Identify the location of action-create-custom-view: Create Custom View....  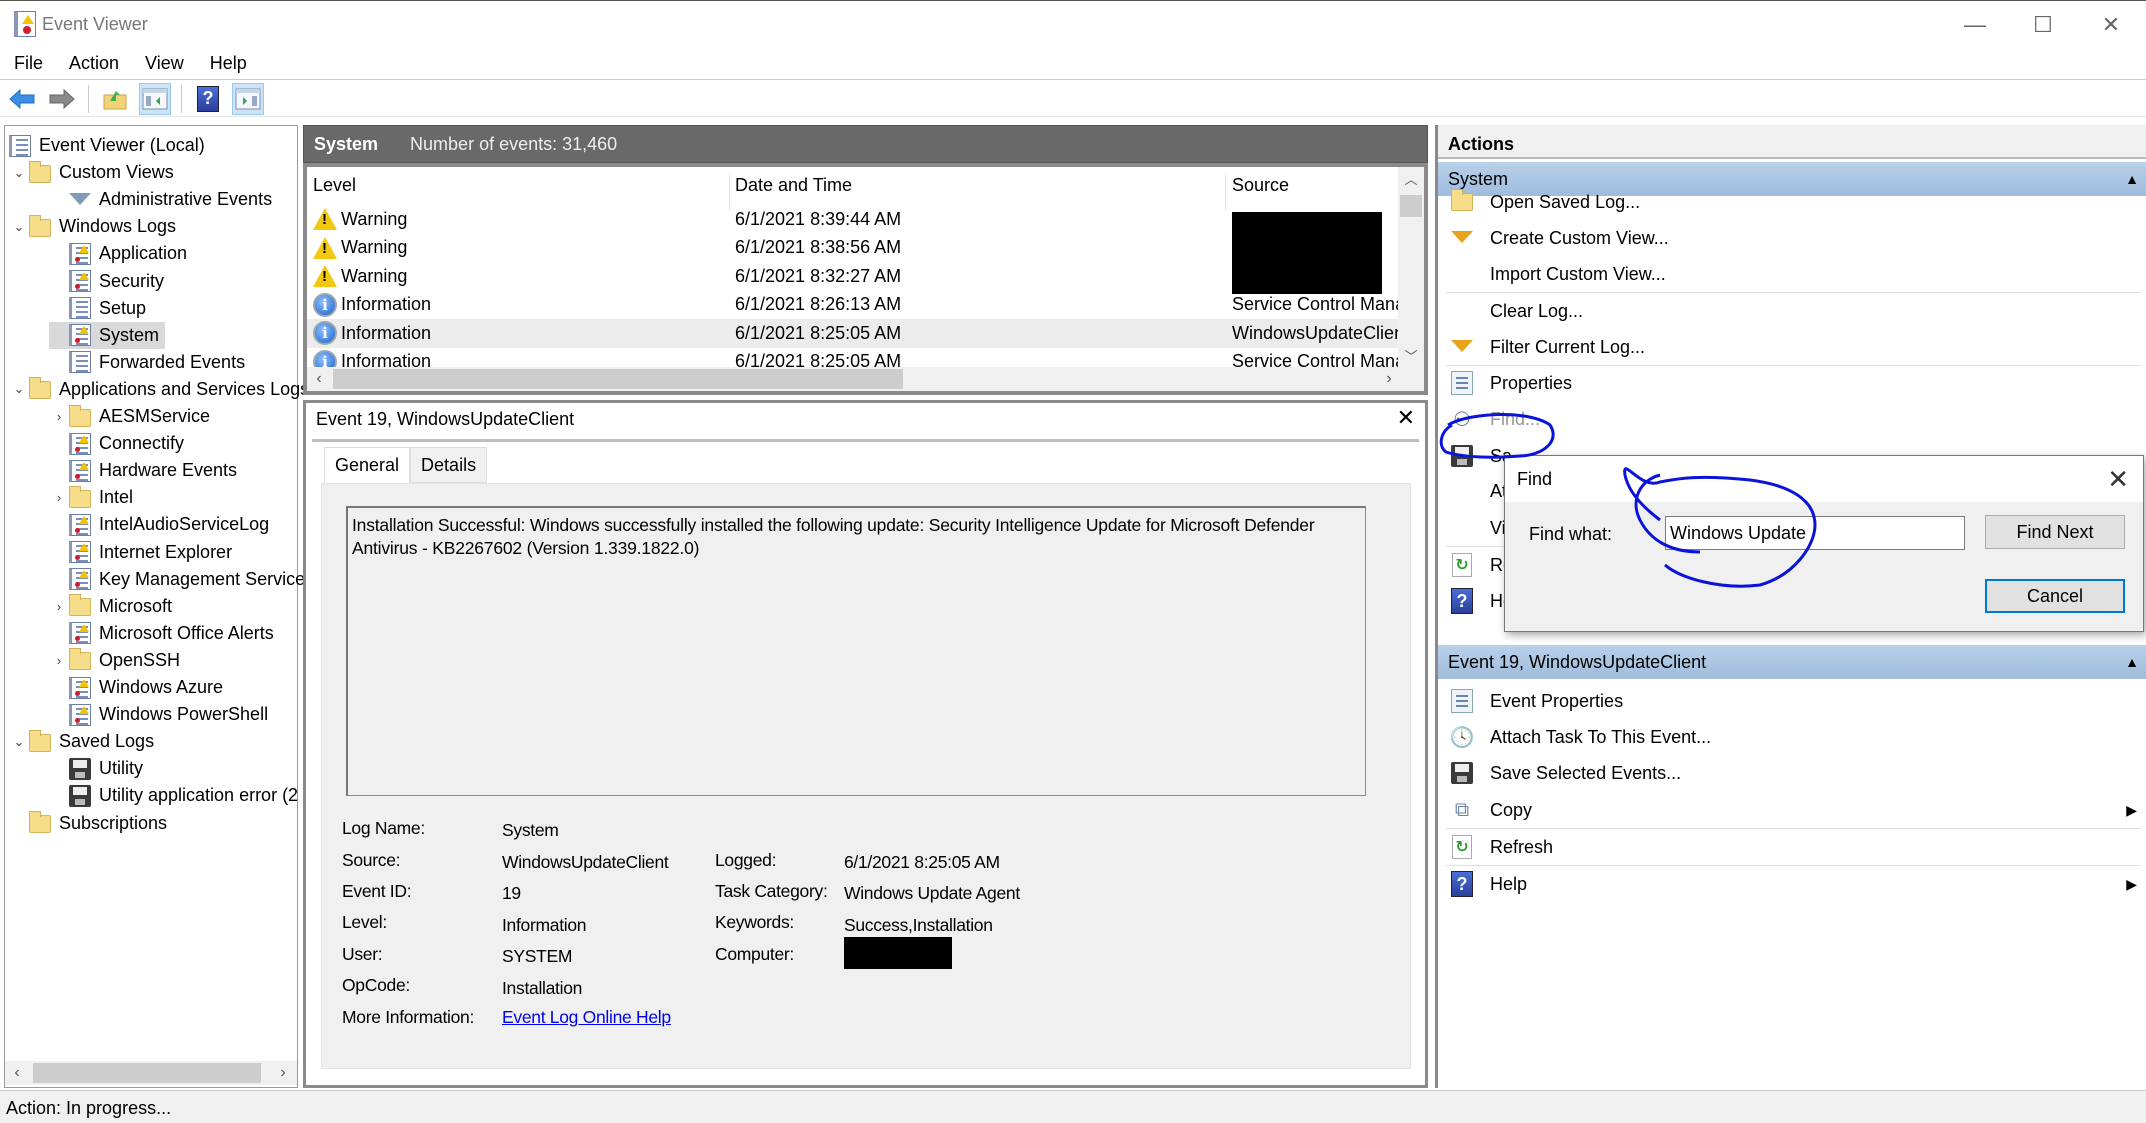
(1792, 238).